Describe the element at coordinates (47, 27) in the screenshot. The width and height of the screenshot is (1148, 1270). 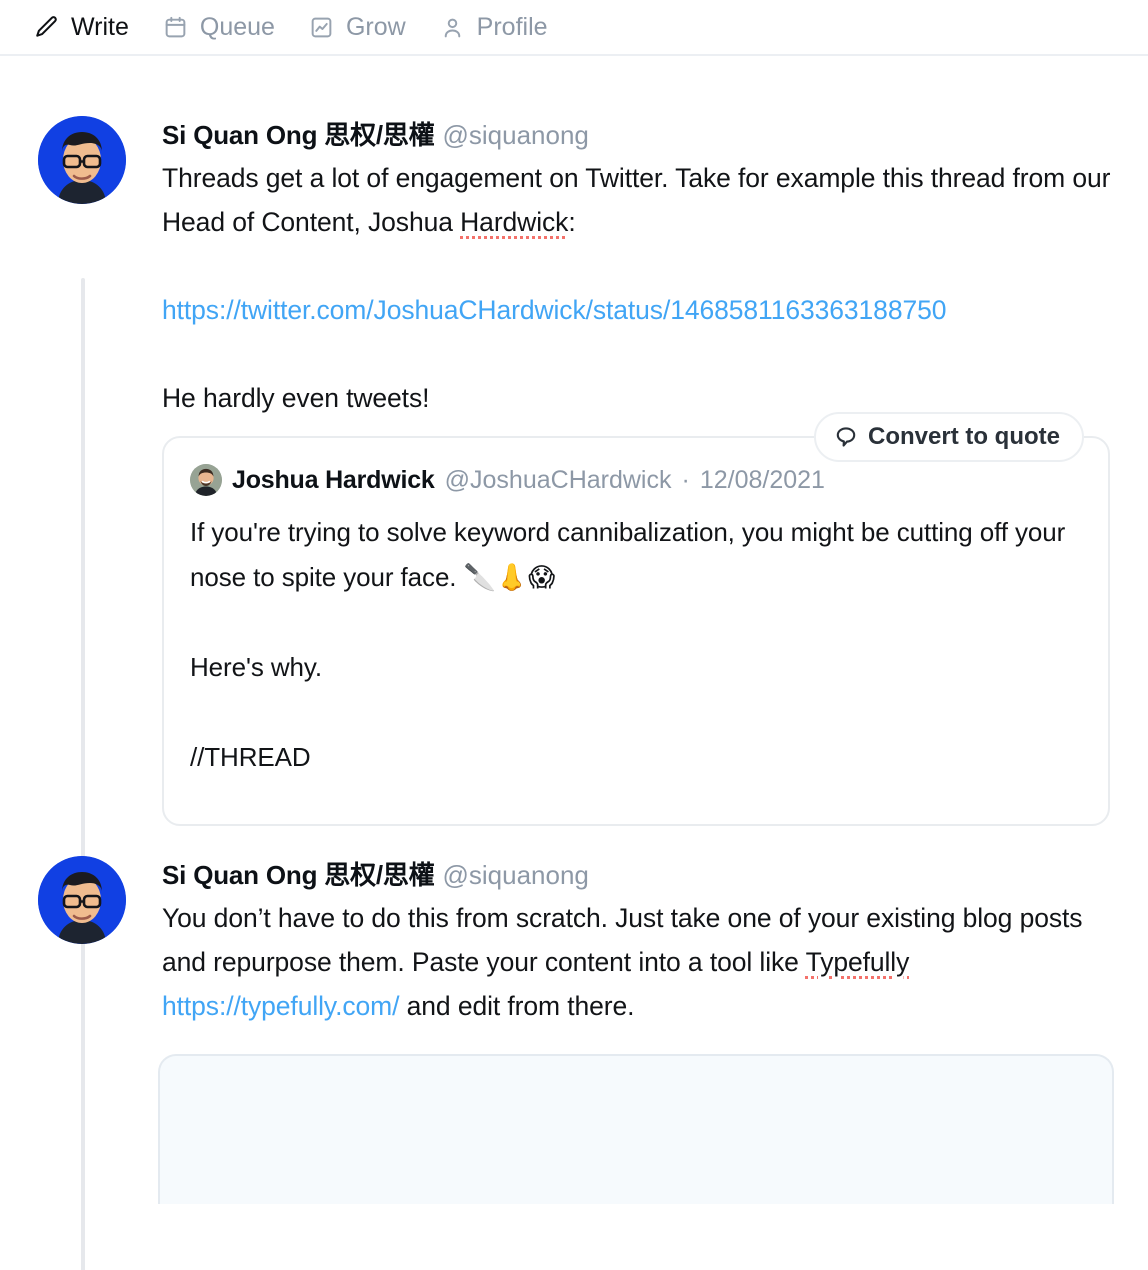
I see `pencil-icon` at that location.